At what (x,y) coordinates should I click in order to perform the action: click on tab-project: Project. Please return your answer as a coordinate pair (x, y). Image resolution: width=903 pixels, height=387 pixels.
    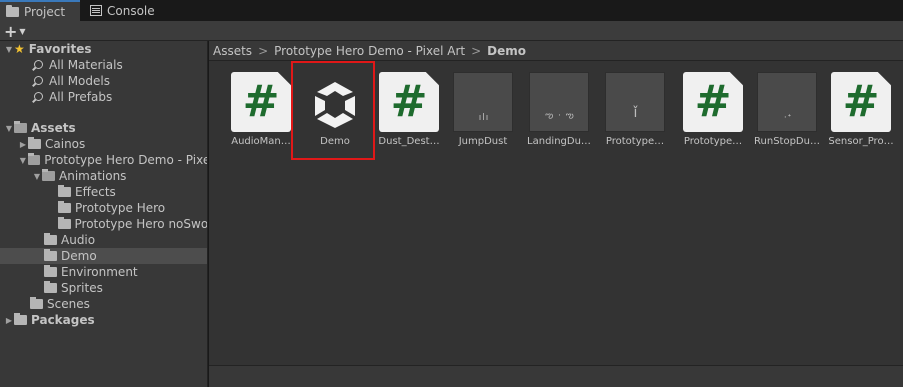
    Looking at the image, I should click on (40, 10).